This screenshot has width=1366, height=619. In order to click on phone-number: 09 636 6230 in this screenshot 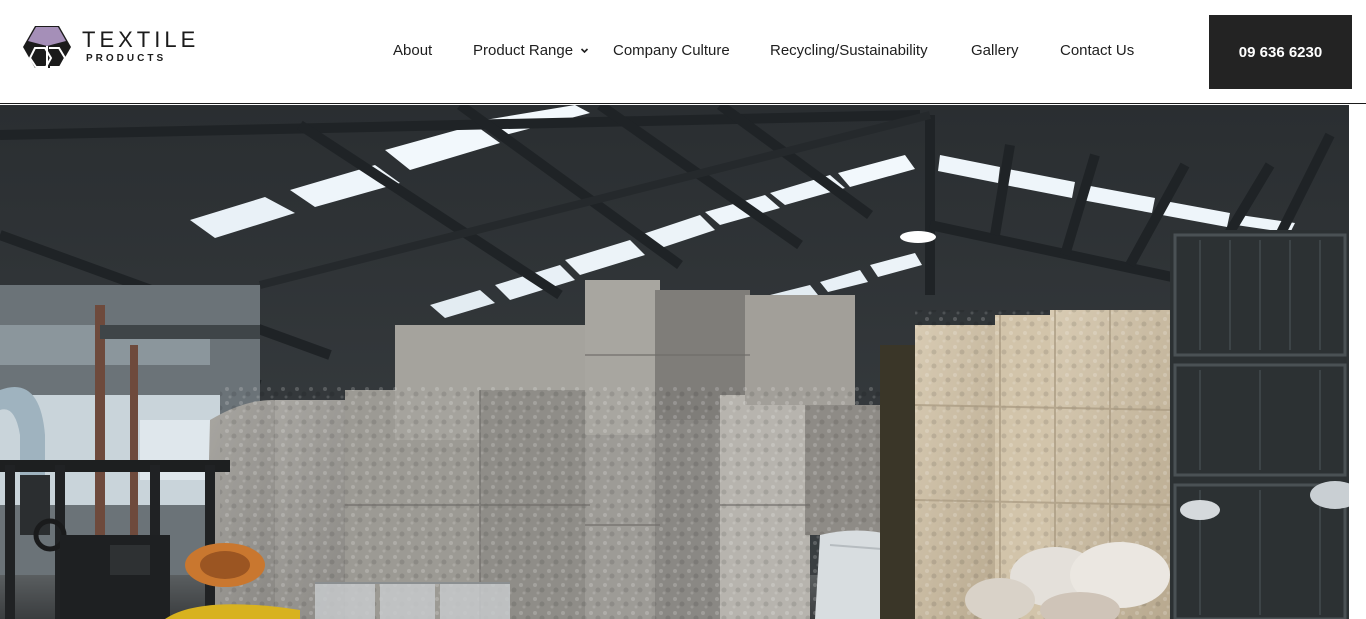, I will do `click(1280, 52)`.